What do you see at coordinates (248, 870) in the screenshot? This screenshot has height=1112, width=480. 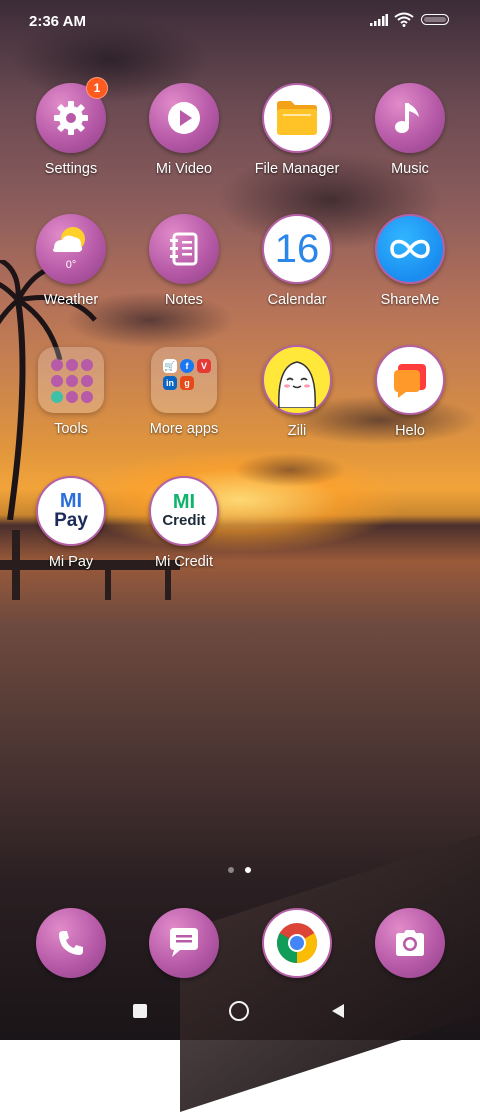 I see `page-dot-active` at bounding box center [248, 870].